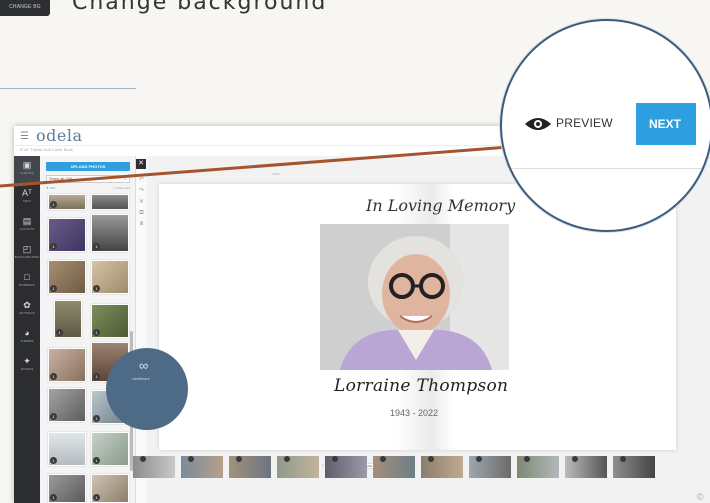  I want to click on magnifier-divider, so click(606, 168).